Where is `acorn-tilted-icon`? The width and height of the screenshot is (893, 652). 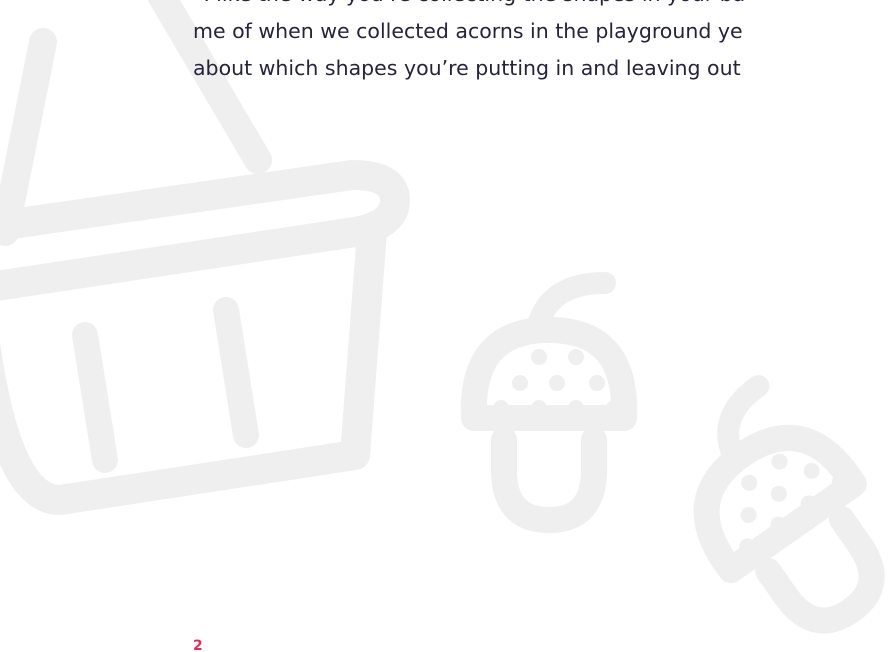 acorn-tilted-icon is located at coordinates (789, 504).